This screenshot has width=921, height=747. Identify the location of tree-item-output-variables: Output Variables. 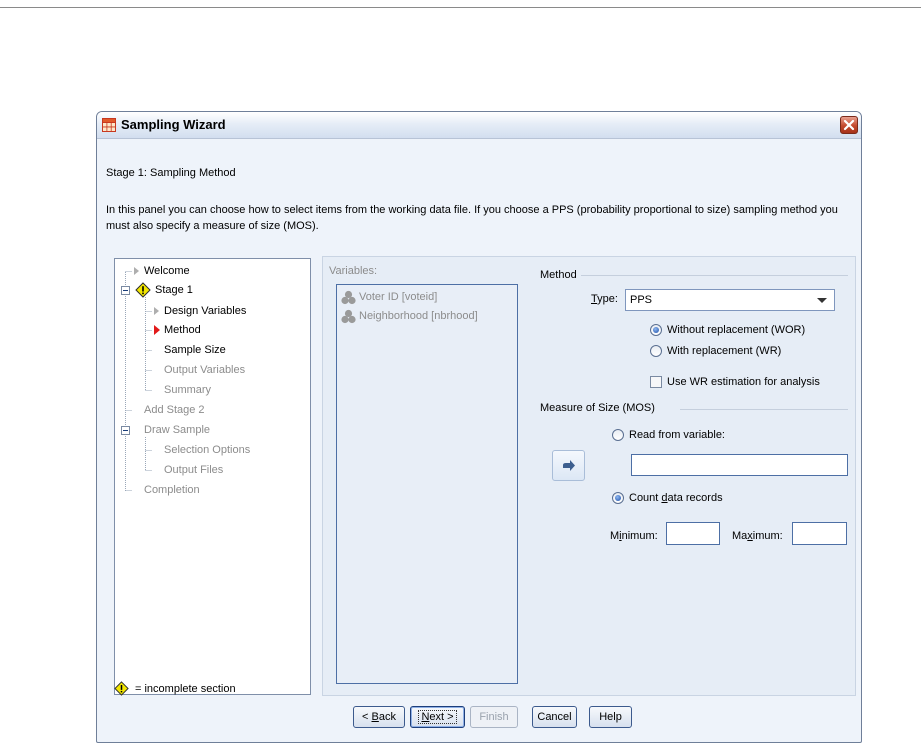
(205, 370).